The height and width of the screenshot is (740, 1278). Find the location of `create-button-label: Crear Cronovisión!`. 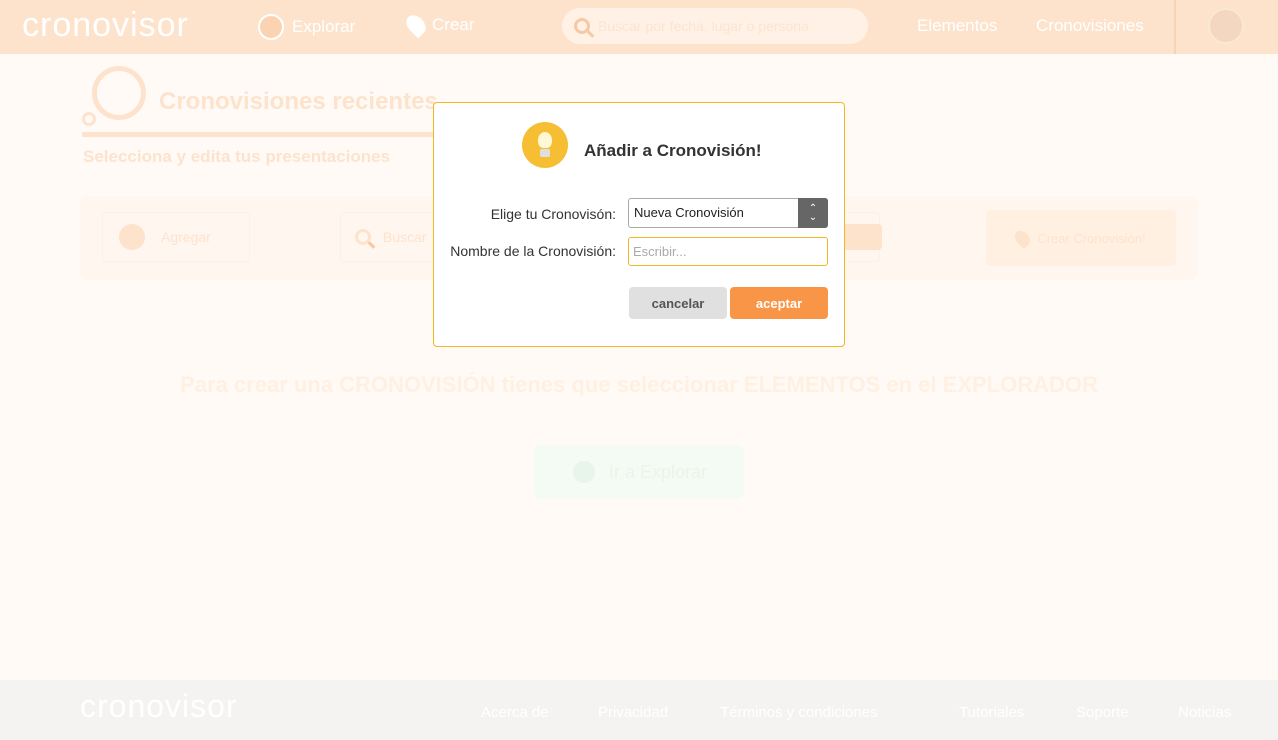

create-button-label: Crear Cronovisión! is located at coordinates (1091, 238).